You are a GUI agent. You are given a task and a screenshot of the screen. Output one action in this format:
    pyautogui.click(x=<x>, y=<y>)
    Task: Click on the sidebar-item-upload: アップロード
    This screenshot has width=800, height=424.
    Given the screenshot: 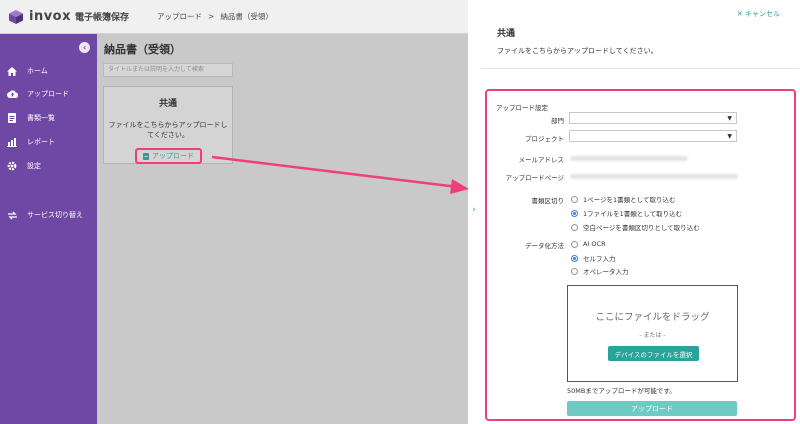 What is the action you would take?
    pyautogui.click(x=37, y=94)
    